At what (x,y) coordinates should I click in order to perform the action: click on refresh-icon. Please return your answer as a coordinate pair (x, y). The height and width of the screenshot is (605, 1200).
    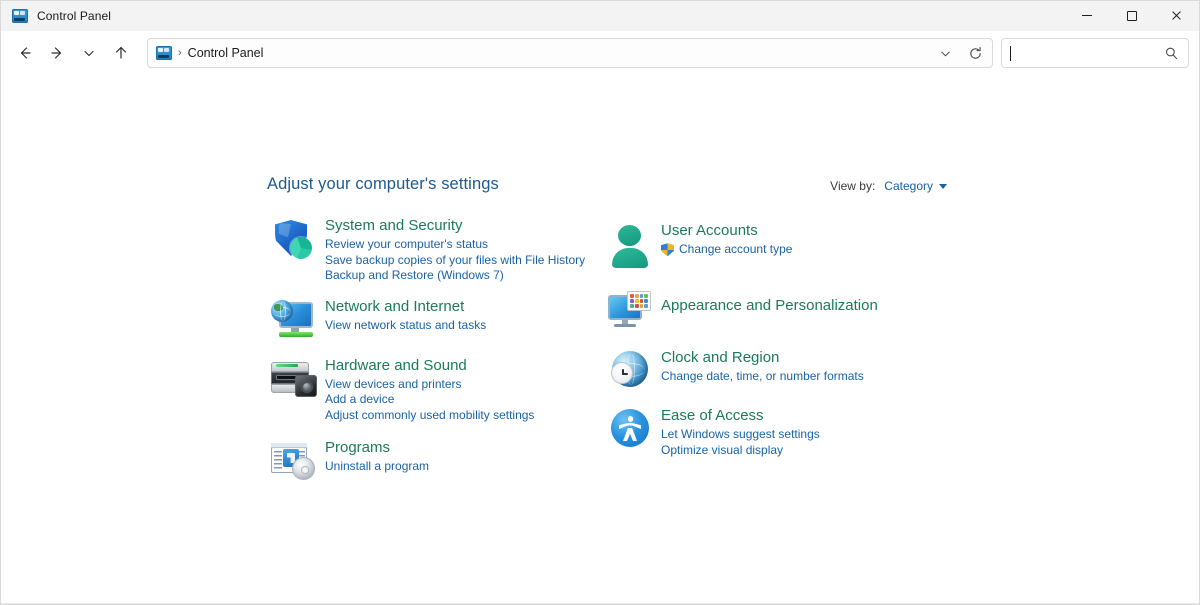
    Looking at the image, I should click on (975, 52).